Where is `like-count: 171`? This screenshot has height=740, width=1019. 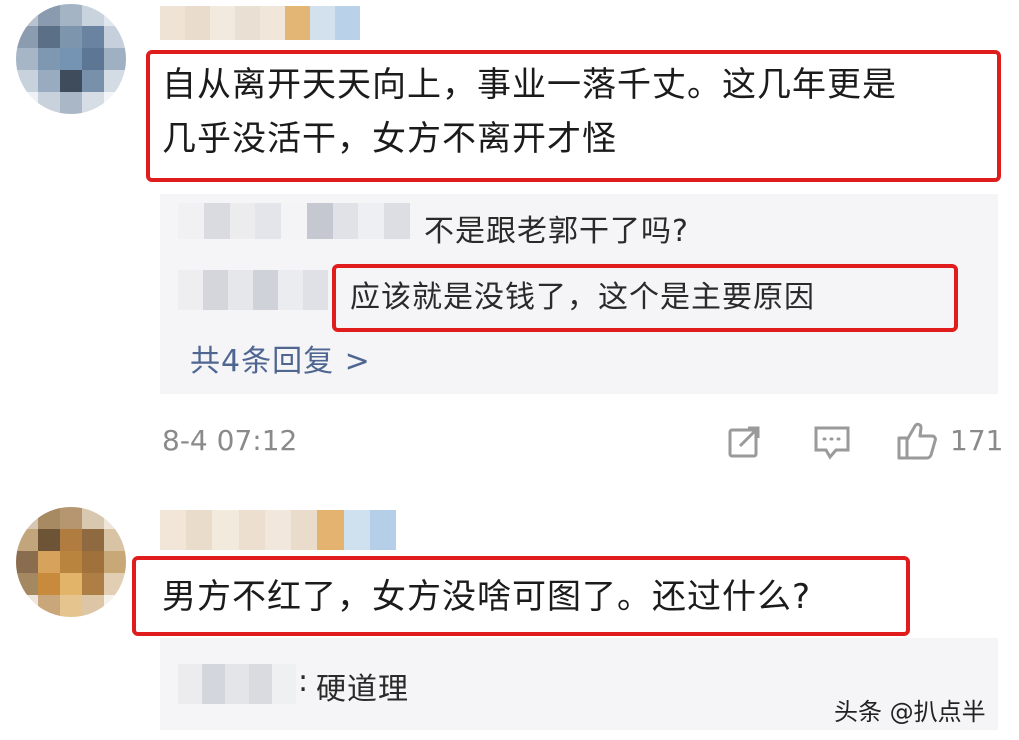
like-count: 171 is located at coordinates (977, 440).